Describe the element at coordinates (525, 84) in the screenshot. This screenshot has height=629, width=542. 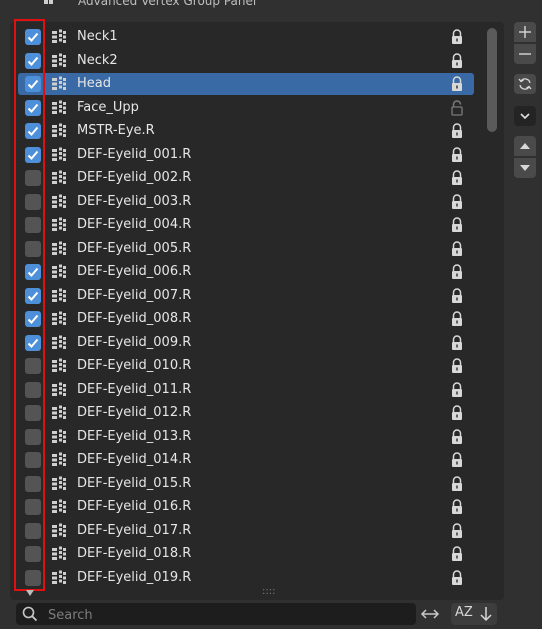
I see `refresh-button` at that location.